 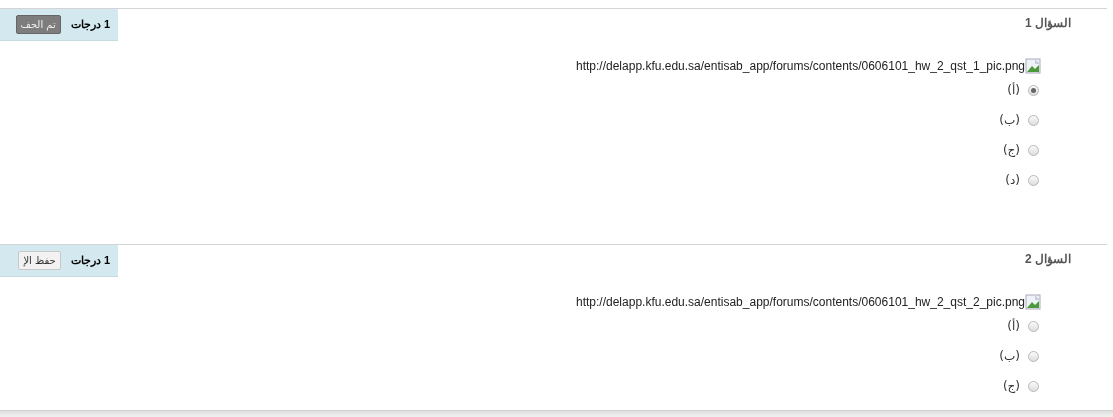 I want to click on question-title: السؤال 2, so click(x=1048, y=259).